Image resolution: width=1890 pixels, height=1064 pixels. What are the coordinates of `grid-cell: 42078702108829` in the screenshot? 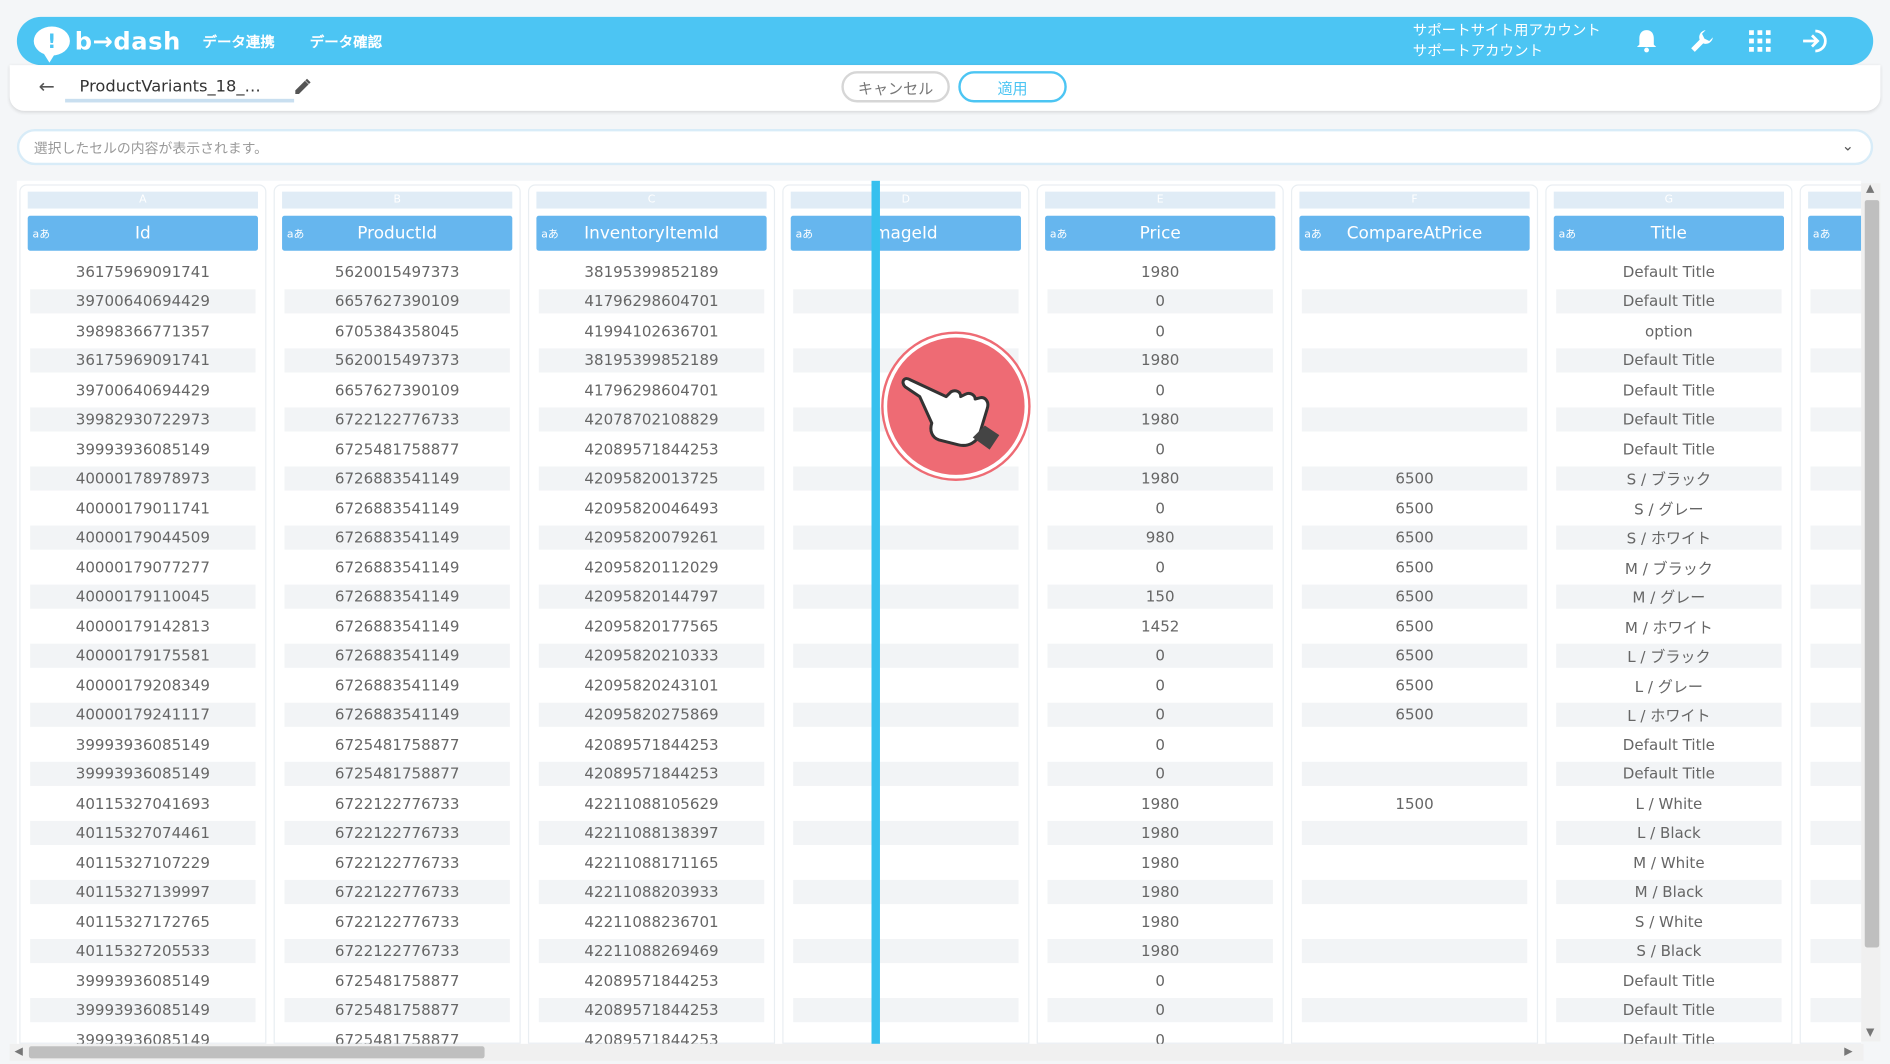 It's located at (651, 418).